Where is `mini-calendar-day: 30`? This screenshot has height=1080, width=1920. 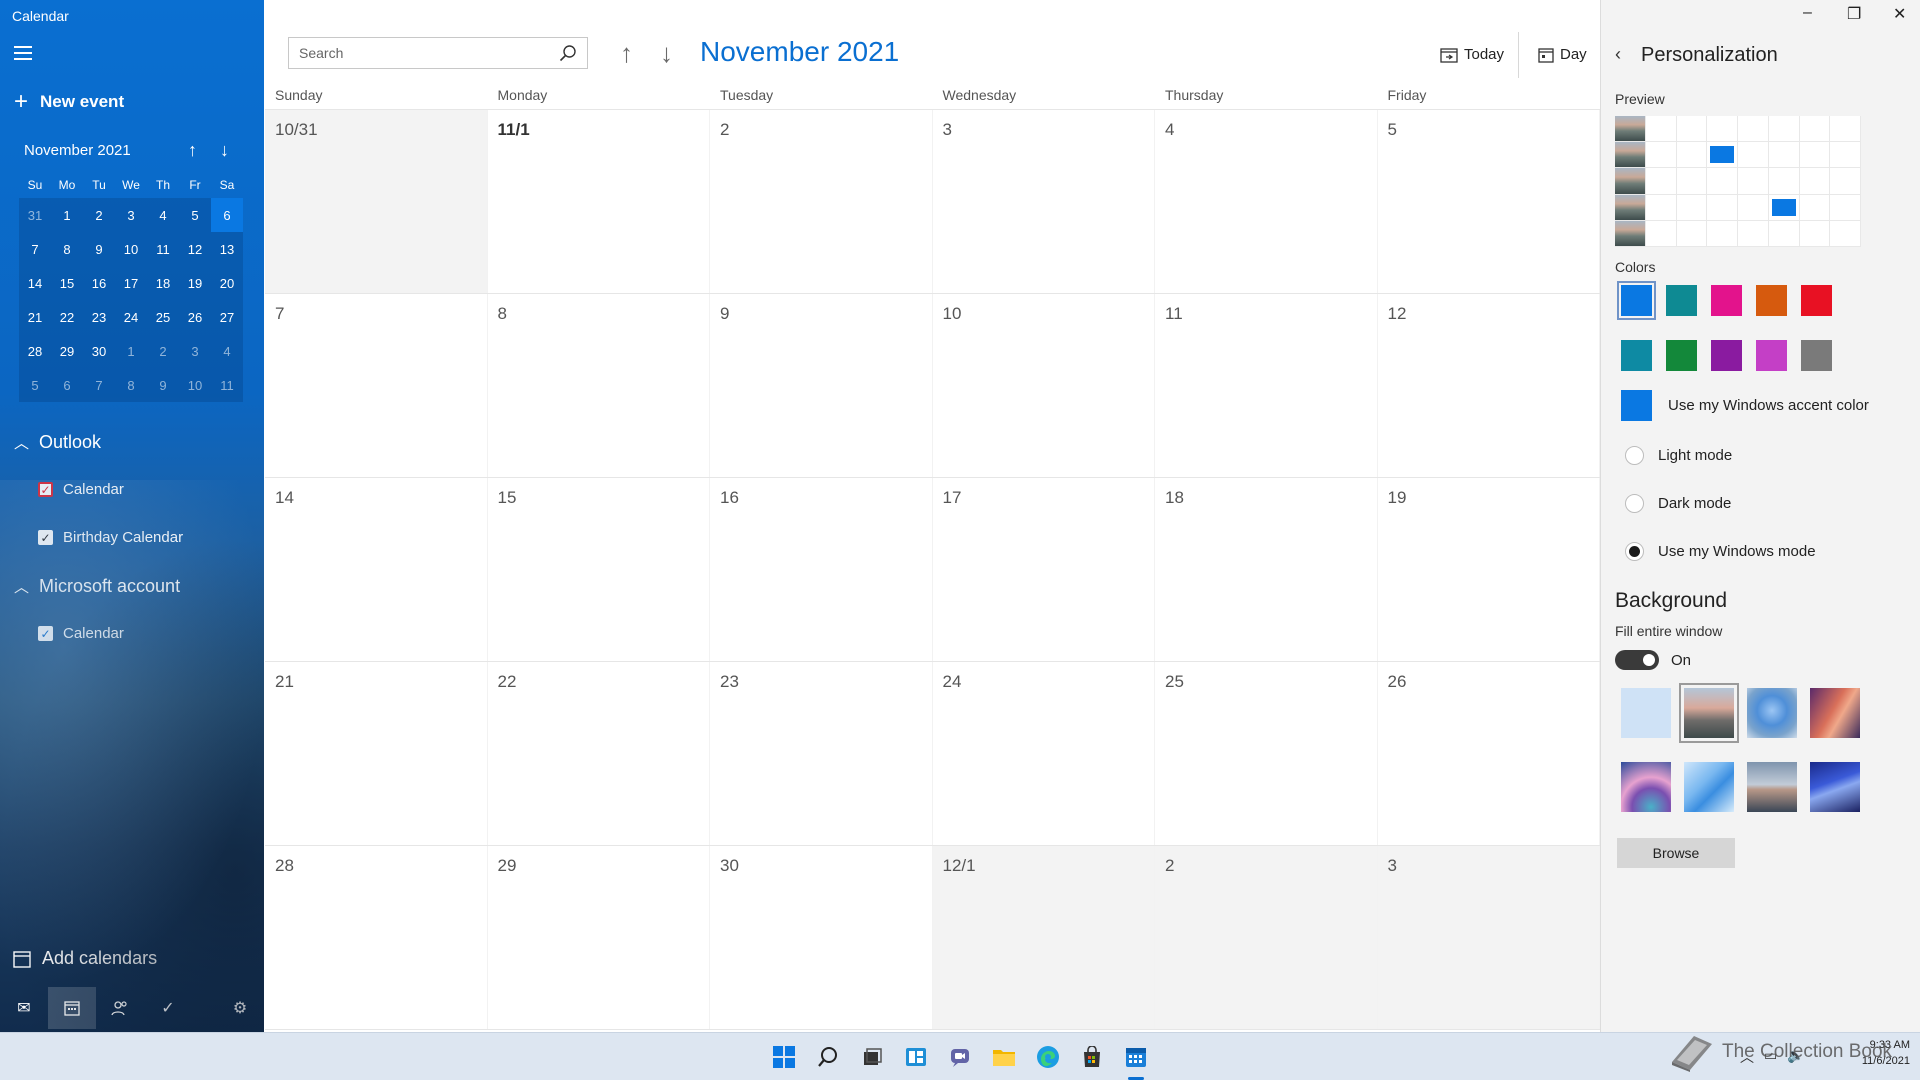 mini-calendar-day: 30 is located at coordinates (99, 351).